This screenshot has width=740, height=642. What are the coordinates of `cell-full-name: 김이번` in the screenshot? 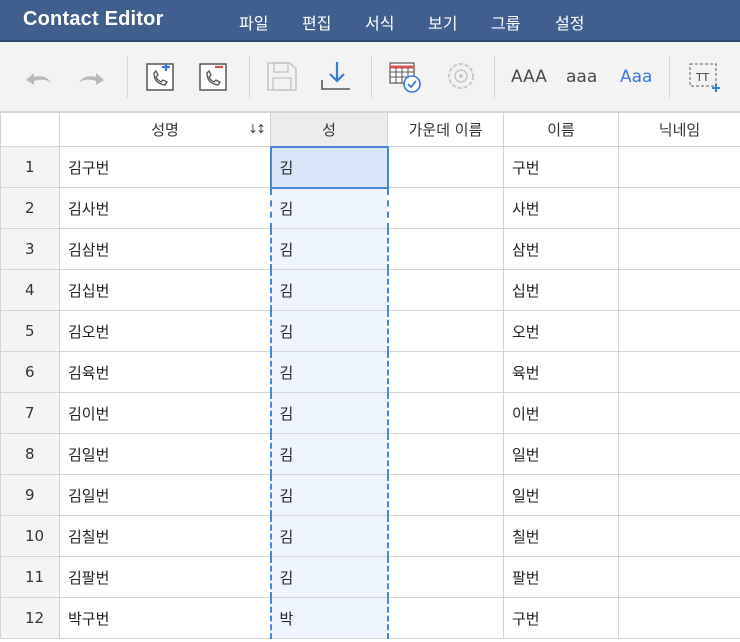 It's located at (165, 413).